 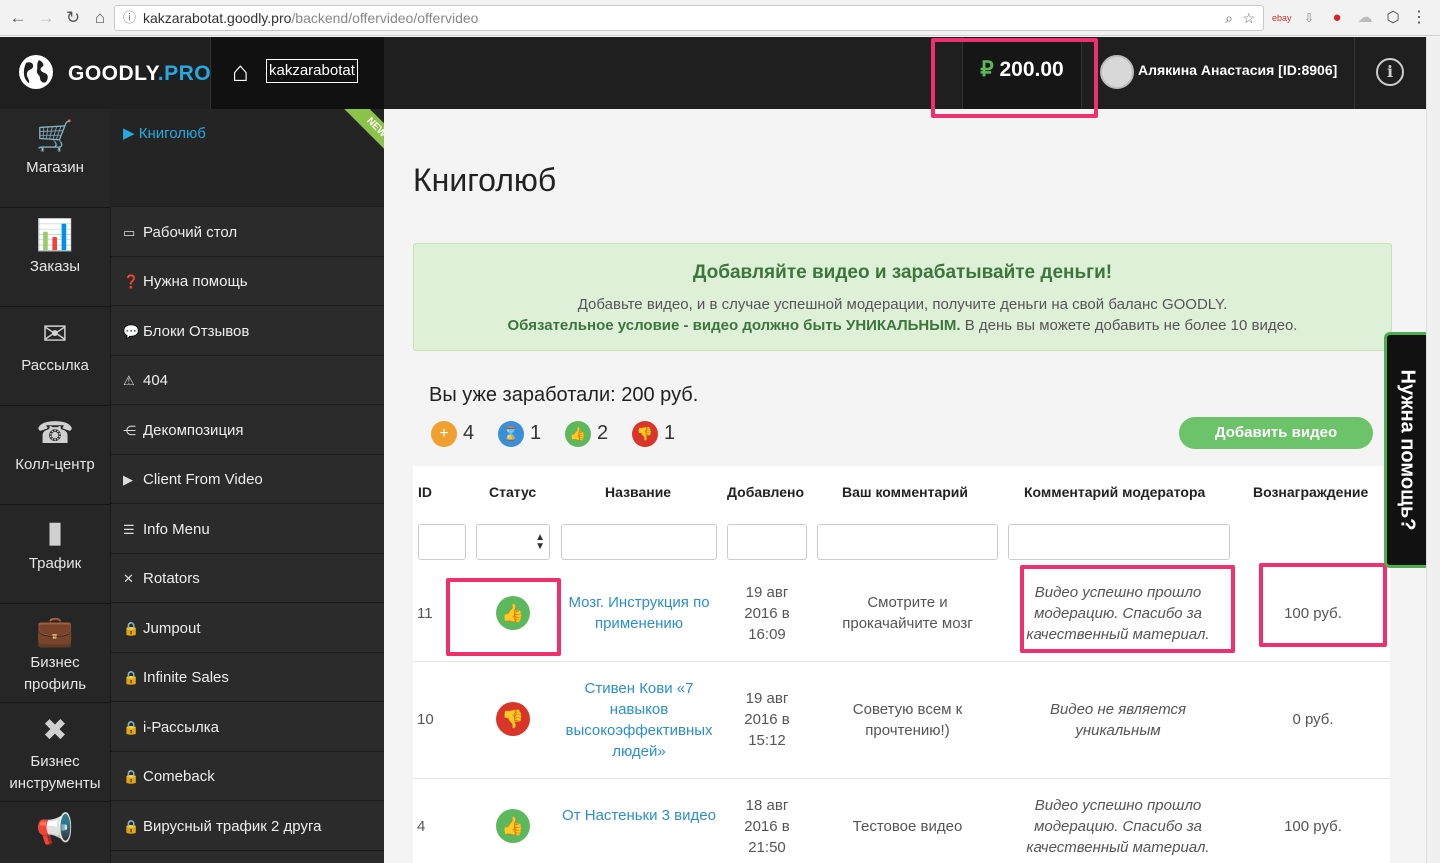 What do you see at coordinates (1313, 719) in the screenshot?
I see `row-reward: 0 руб.` at bounding box center [1313, 719].